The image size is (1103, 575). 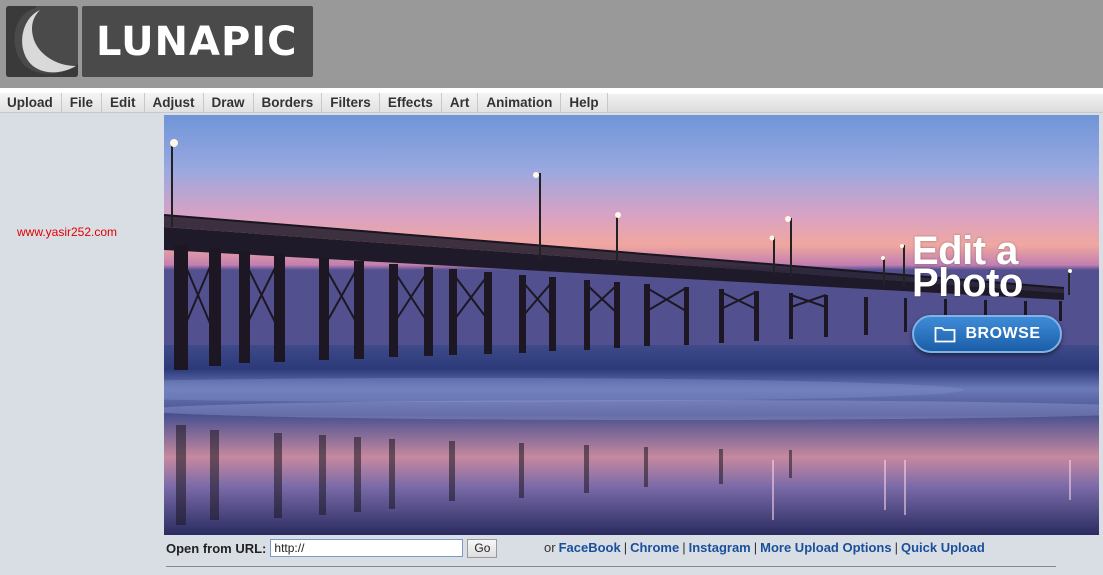 I want to click on menu-item-art: Art, so click(x=460, y=102).